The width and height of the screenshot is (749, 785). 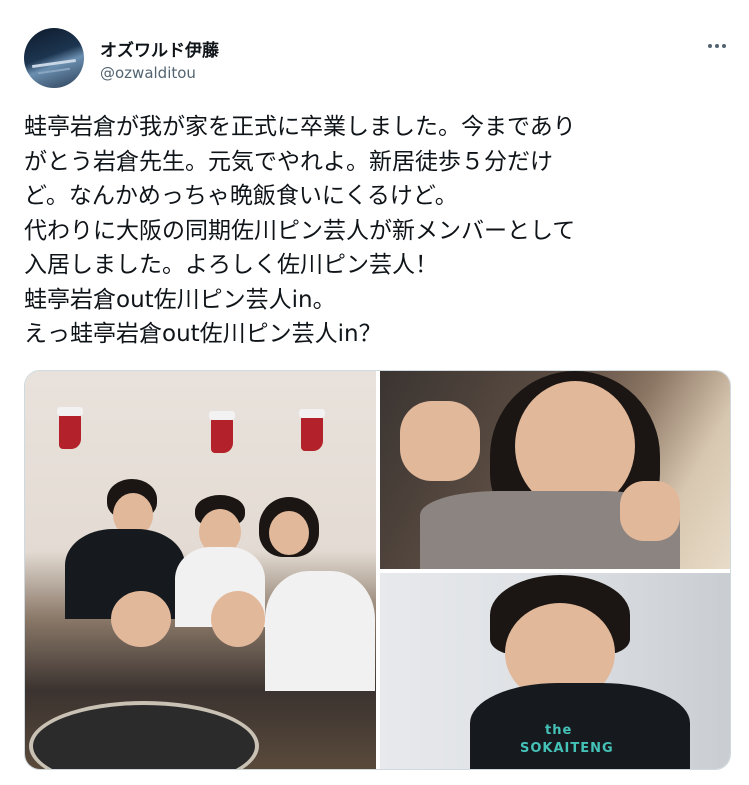 I want to click on shirt-text: the, so click(x=559, y=730).